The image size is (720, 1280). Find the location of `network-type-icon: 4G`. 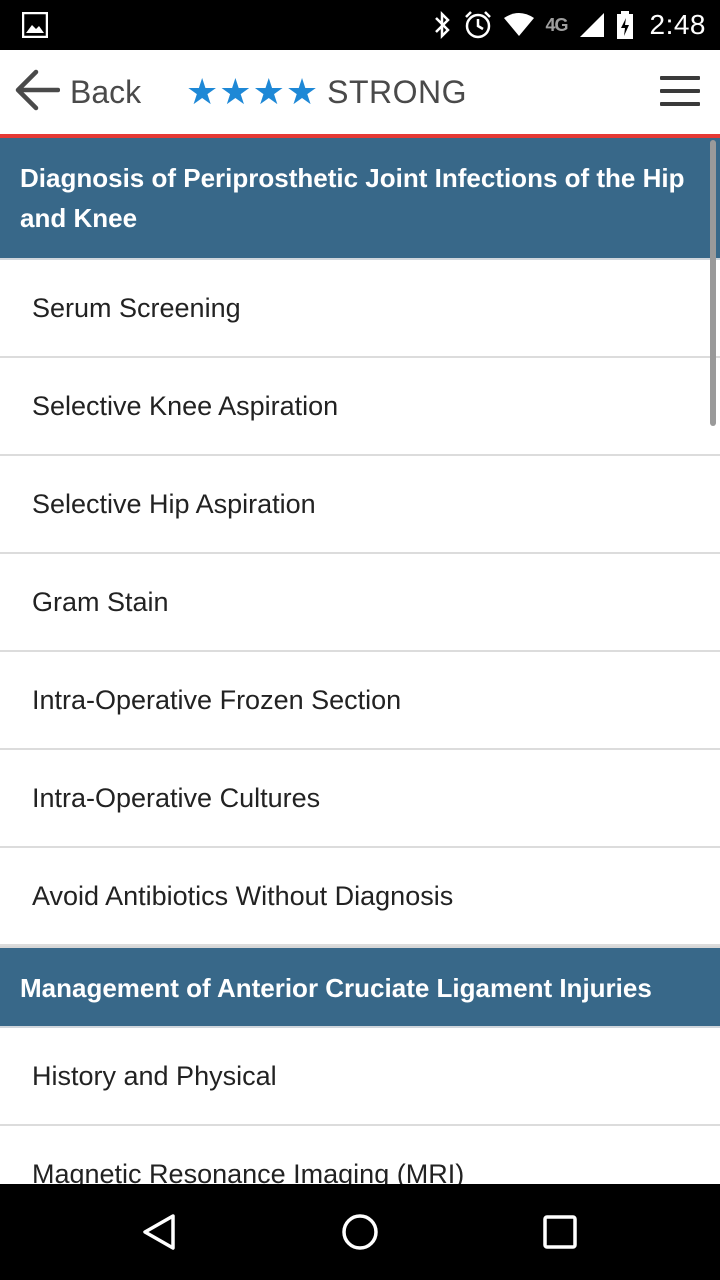

network-type-icon: 4G is located at coordinates (556, 24).